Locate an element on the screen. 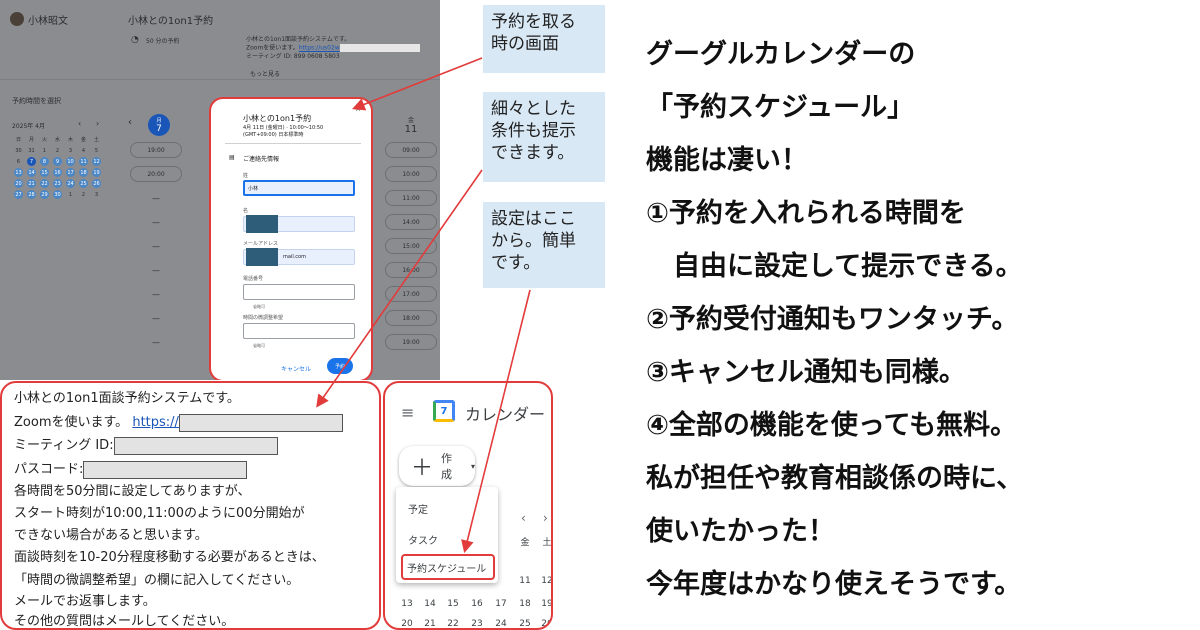 Image resolution: width=1200 pixels, height=630 pixels. day-cell: 26 is located at coordinates (545, 623).